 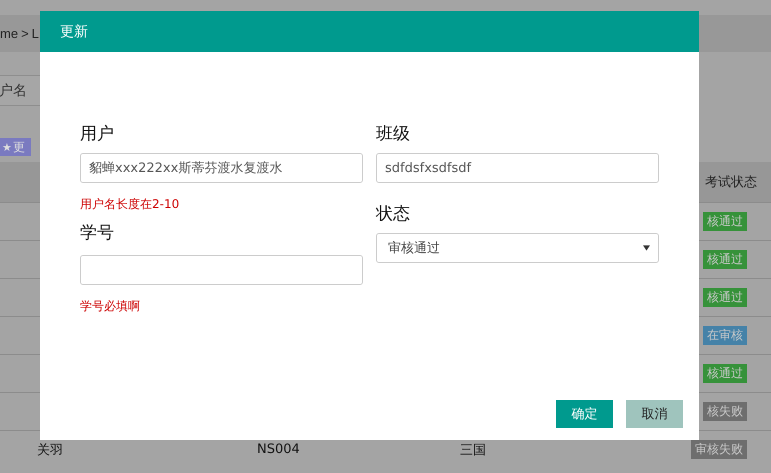 What do you see at coordinates (517, 248) in the screenshot?
I see `status-select: 审核通过` at bounding box center [517, 248].